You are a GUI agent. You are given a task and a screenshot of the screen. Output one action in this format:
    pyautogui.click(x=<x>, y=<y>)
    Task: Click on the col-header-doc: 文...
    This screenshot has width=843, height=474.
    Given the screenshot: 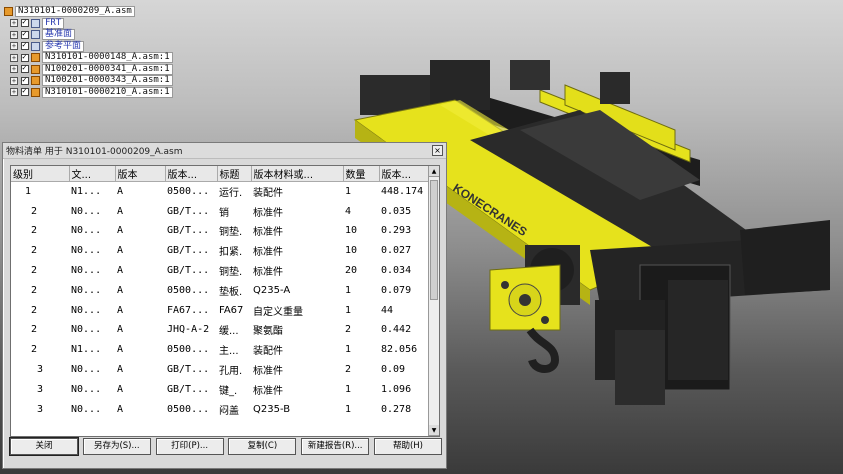 What is the action you would take?
    pyautogui.click(x=92, y=174)
    